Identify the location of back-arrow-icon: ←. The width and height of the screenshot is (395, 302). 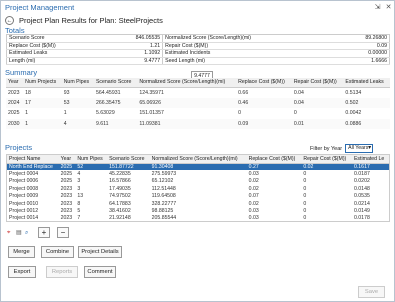
(9, 20).